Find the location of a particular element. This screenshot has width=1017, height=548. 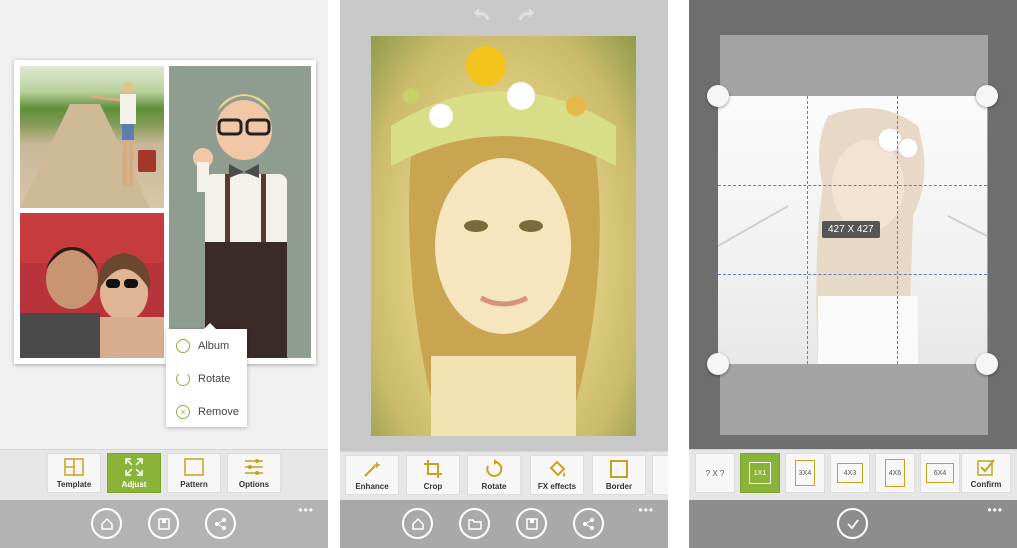

border-button: Border is located at coordinates (619, 475).